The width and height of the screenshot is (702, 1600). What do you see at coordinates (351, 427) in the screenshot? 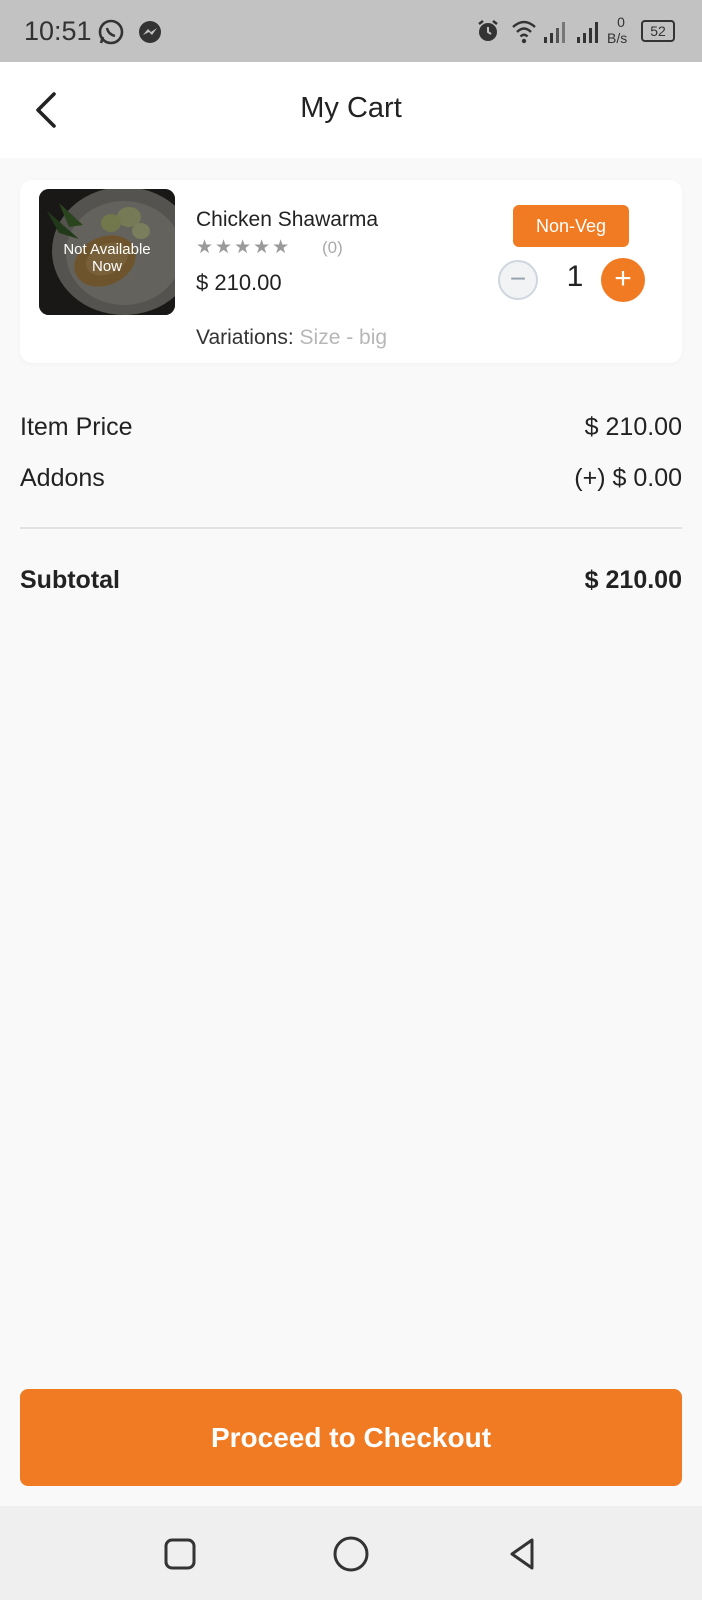
I see `item-price-row: Item Price $ 210.00` at bounding box center [351, 427].